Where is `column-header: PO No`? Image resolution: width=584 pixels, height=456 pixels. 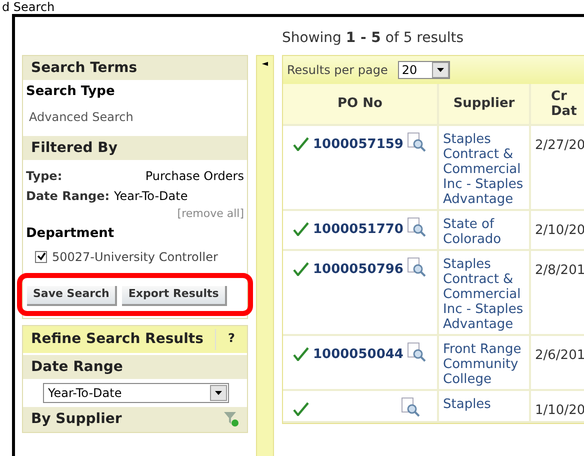
column-header: PO No is located at coordinates (361, 105).